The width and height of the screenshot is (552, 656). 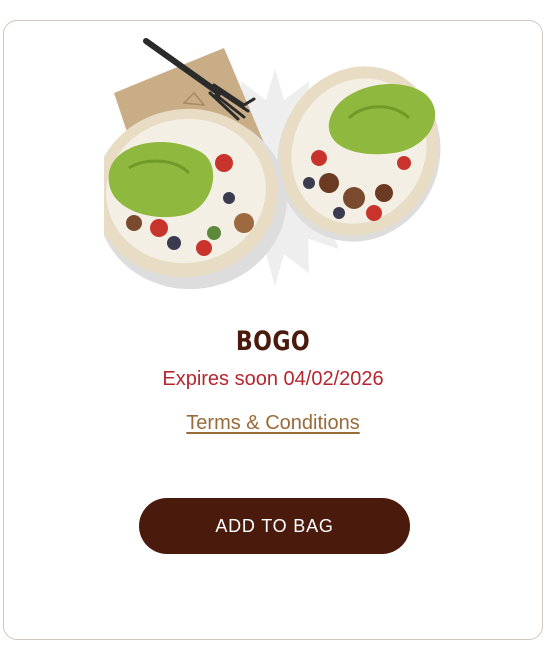 What do you see at coordinates (273, 423) in the screenshot?
I see `terms-conditions-link: Terms & Conditions` at bounding box center [273, 423].